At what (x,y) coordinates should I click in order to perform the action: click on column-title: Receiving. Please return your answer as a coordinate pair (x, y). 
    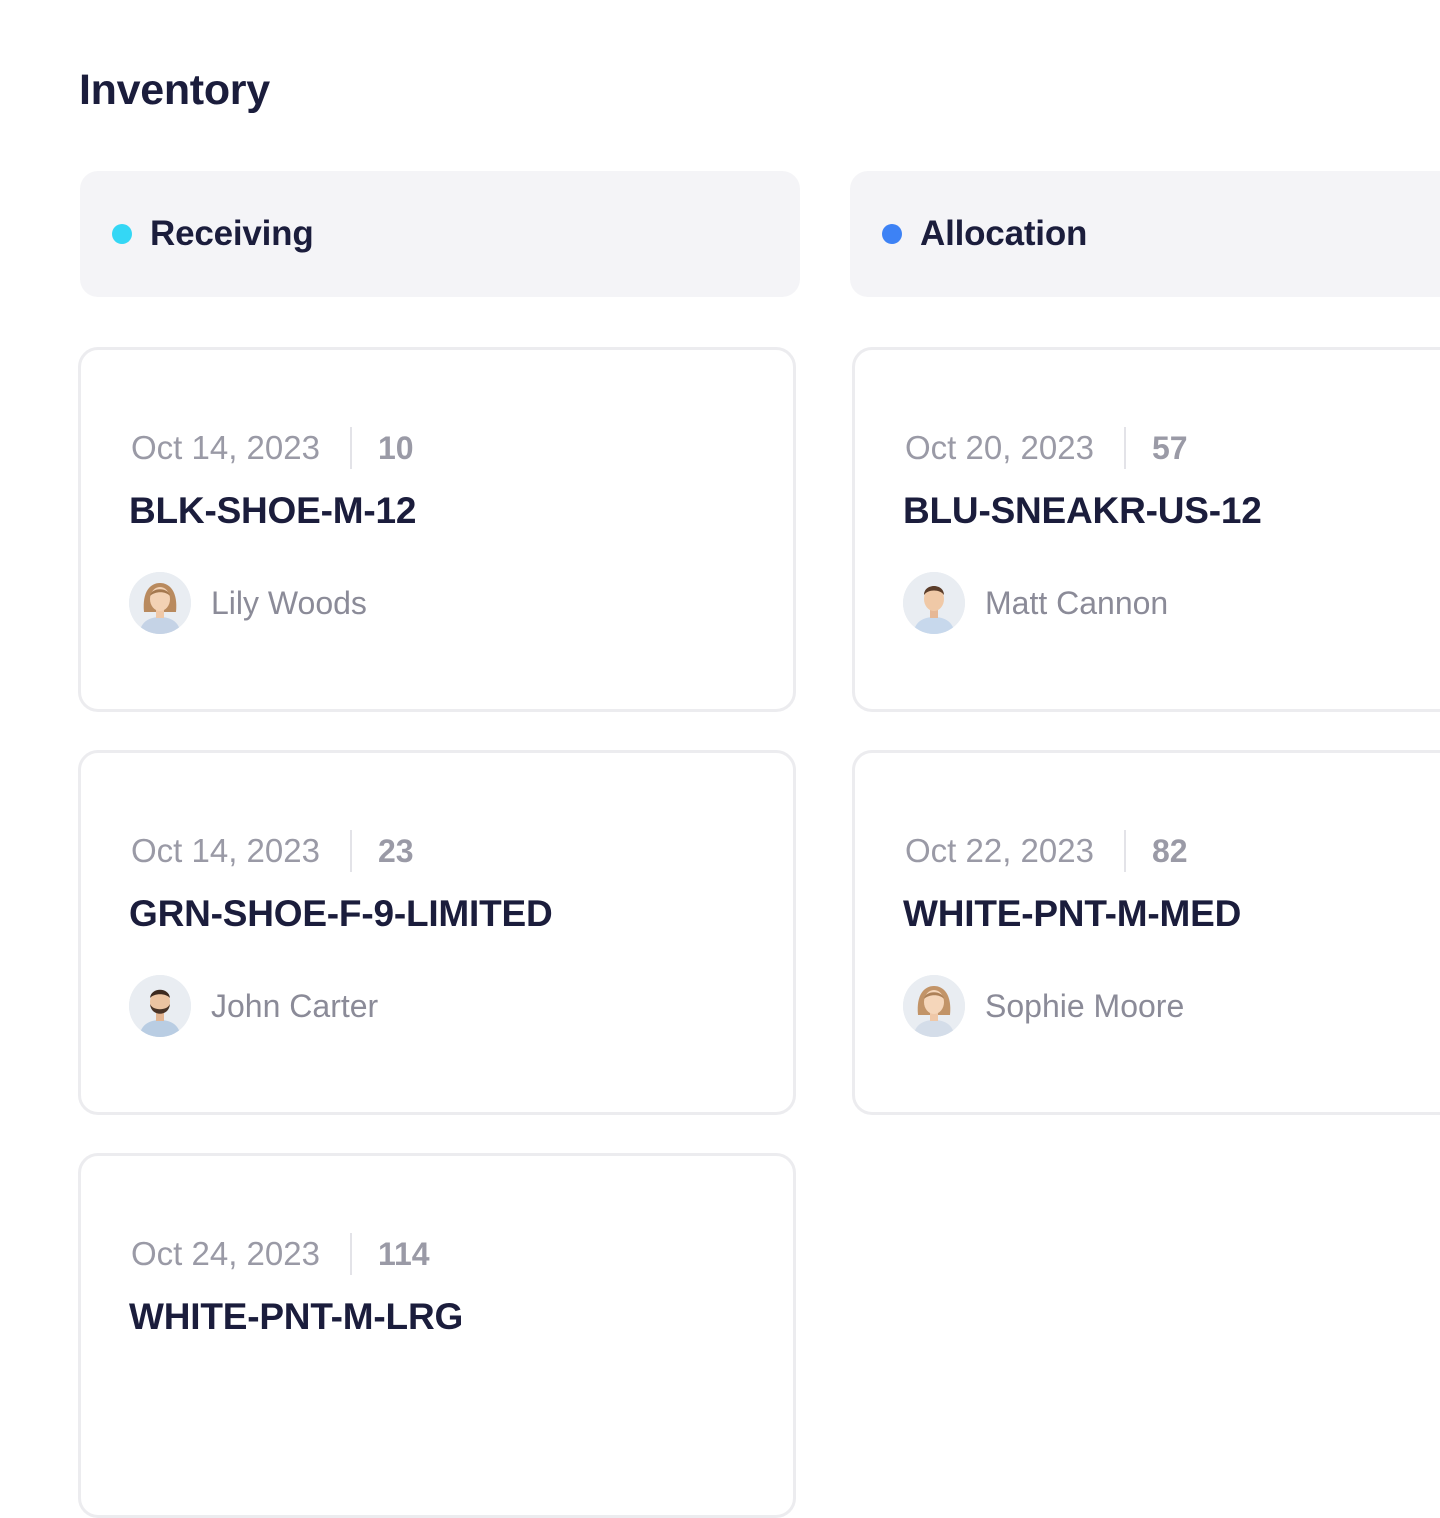
    Looking at the image, I should click on (232, 233).